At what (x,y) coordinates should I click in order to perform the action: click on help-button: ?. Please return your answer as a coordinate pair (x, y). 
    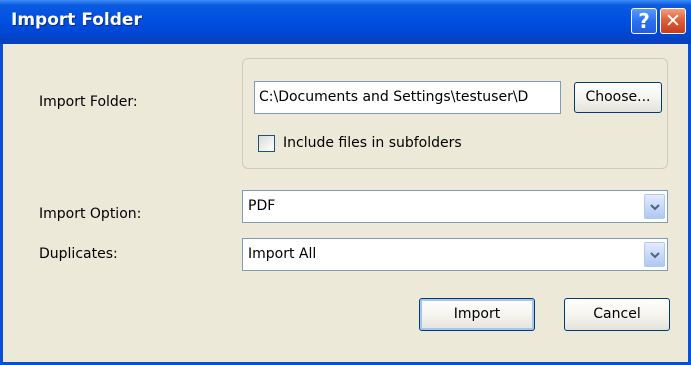
    Looking at the image, I should click on (644, 21).